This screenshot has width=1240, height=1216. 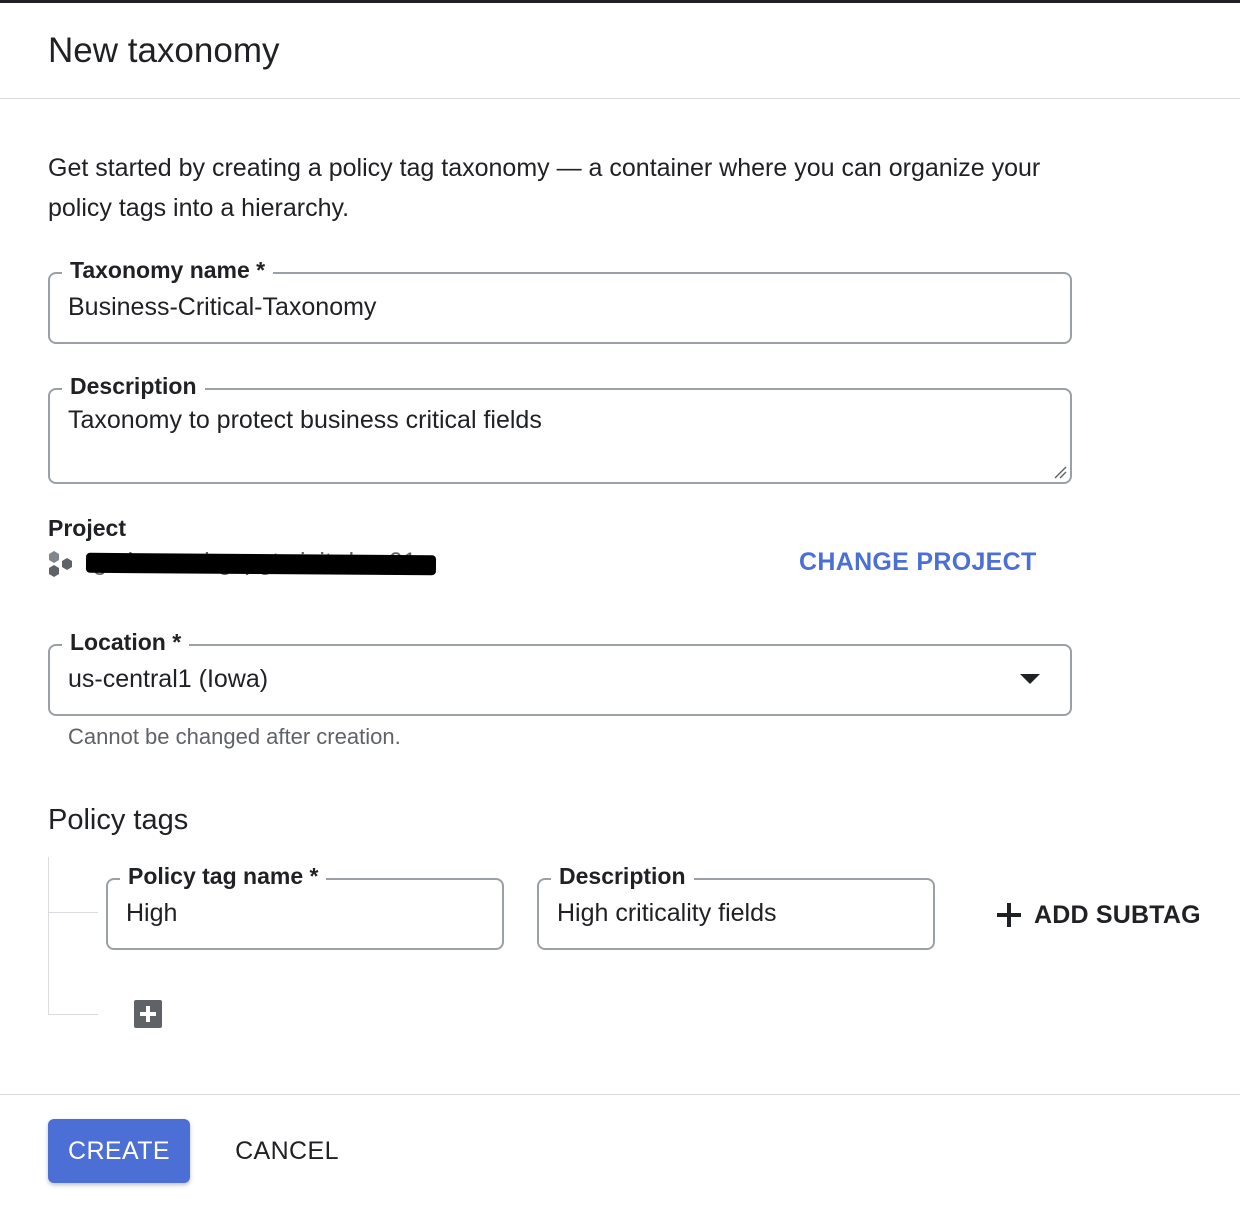 I want to click on dropdown-arrow-icon, so click(x=1030, y=679).